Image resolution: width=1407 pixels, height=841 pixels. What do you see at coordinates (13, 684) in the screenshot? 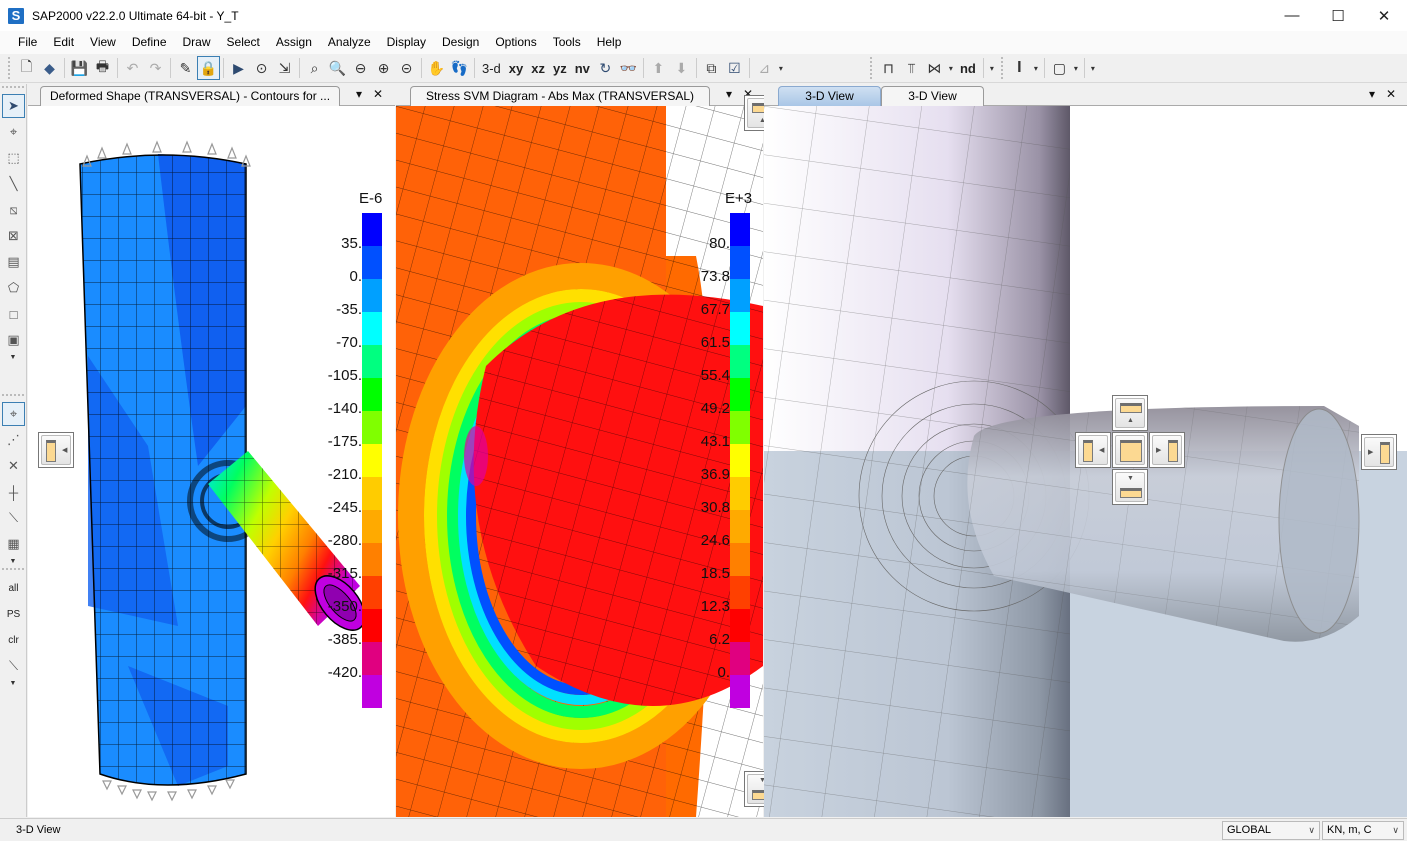
I see `more-select-chevron: ▼` at bounding box center [13, 684].